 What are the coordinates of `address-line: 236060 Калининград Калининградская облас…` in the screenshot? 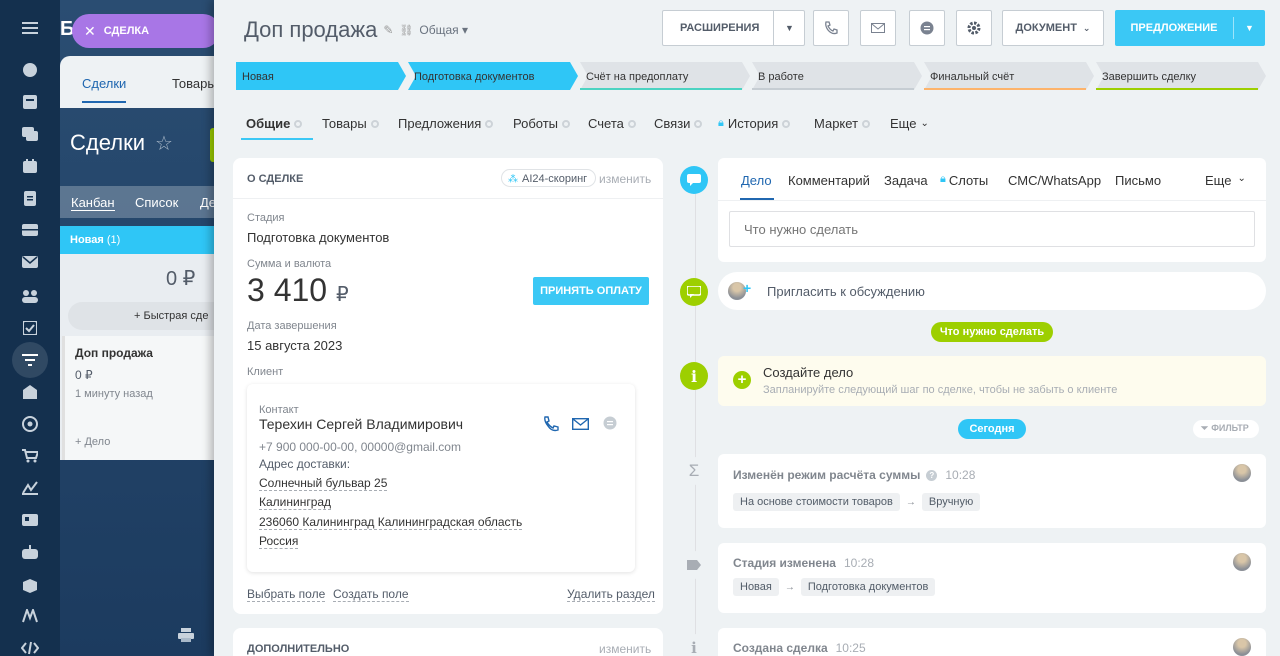 It's located at (391, 522).